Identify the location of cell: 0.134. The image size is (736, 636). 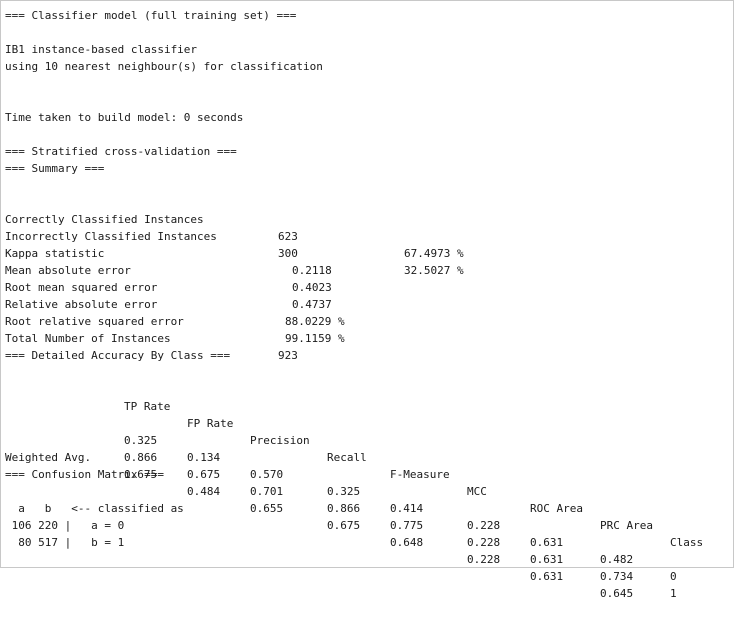
(204, 457).